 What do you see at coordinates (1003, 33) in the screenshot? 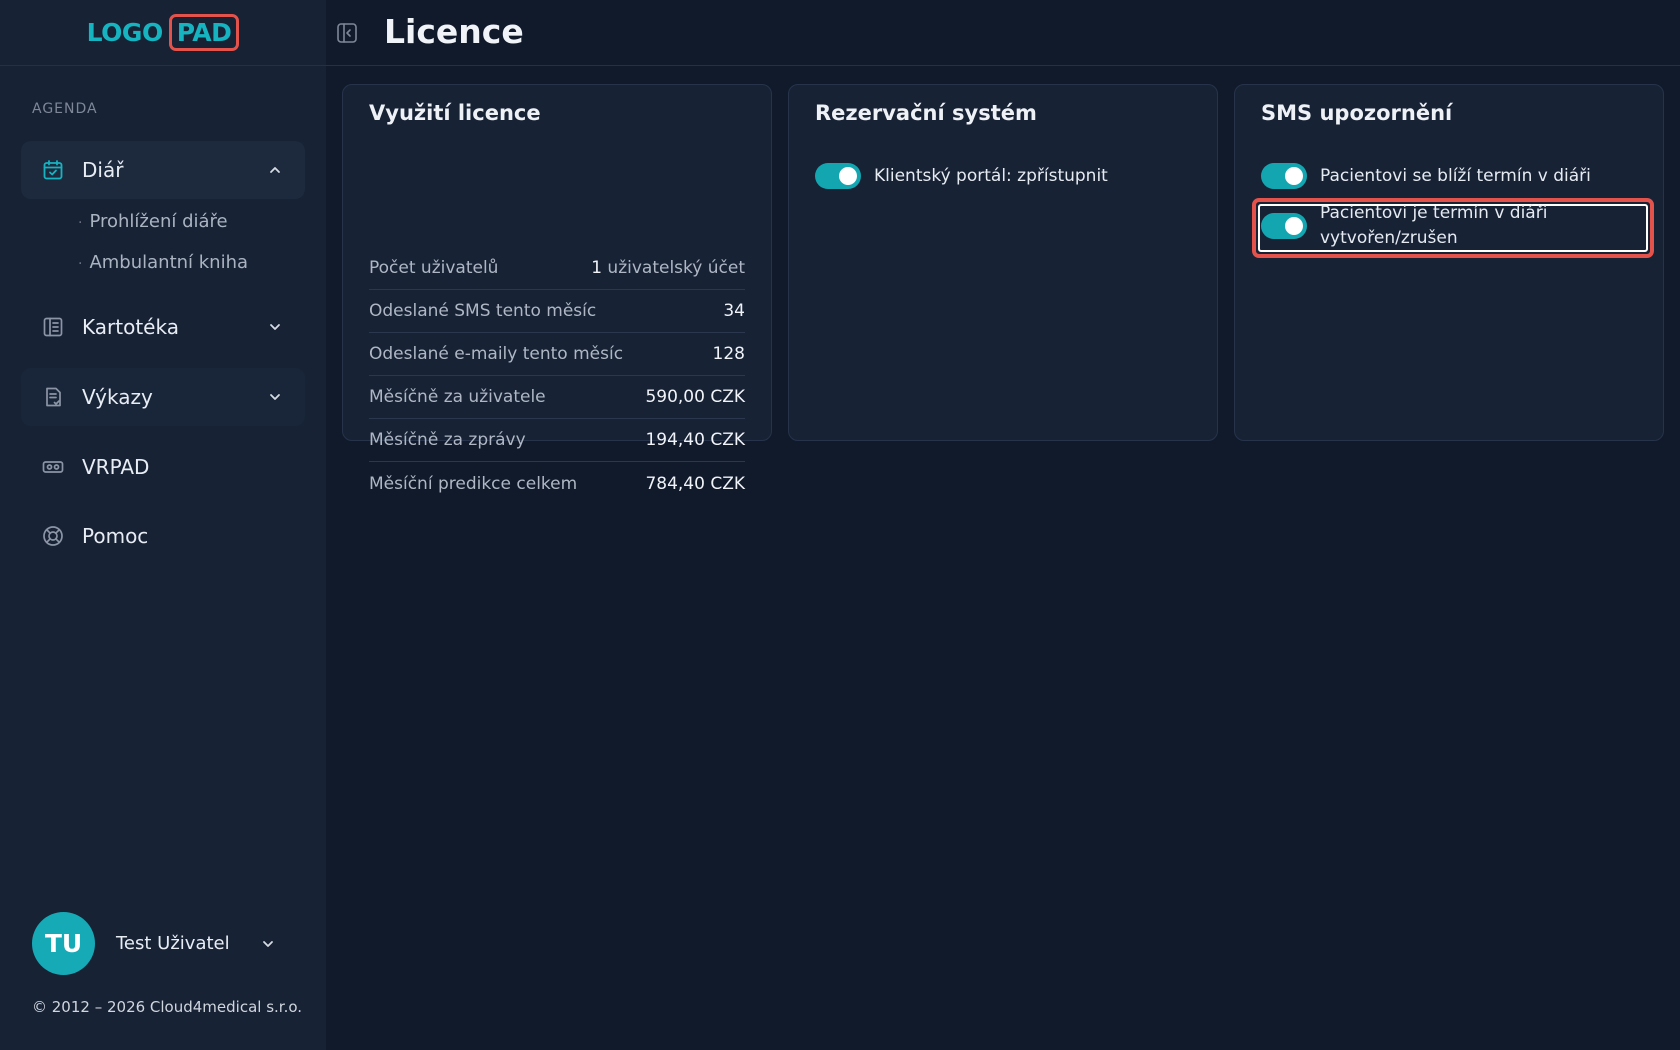
I see `header: Licence` at bounding box center [1003, 33].